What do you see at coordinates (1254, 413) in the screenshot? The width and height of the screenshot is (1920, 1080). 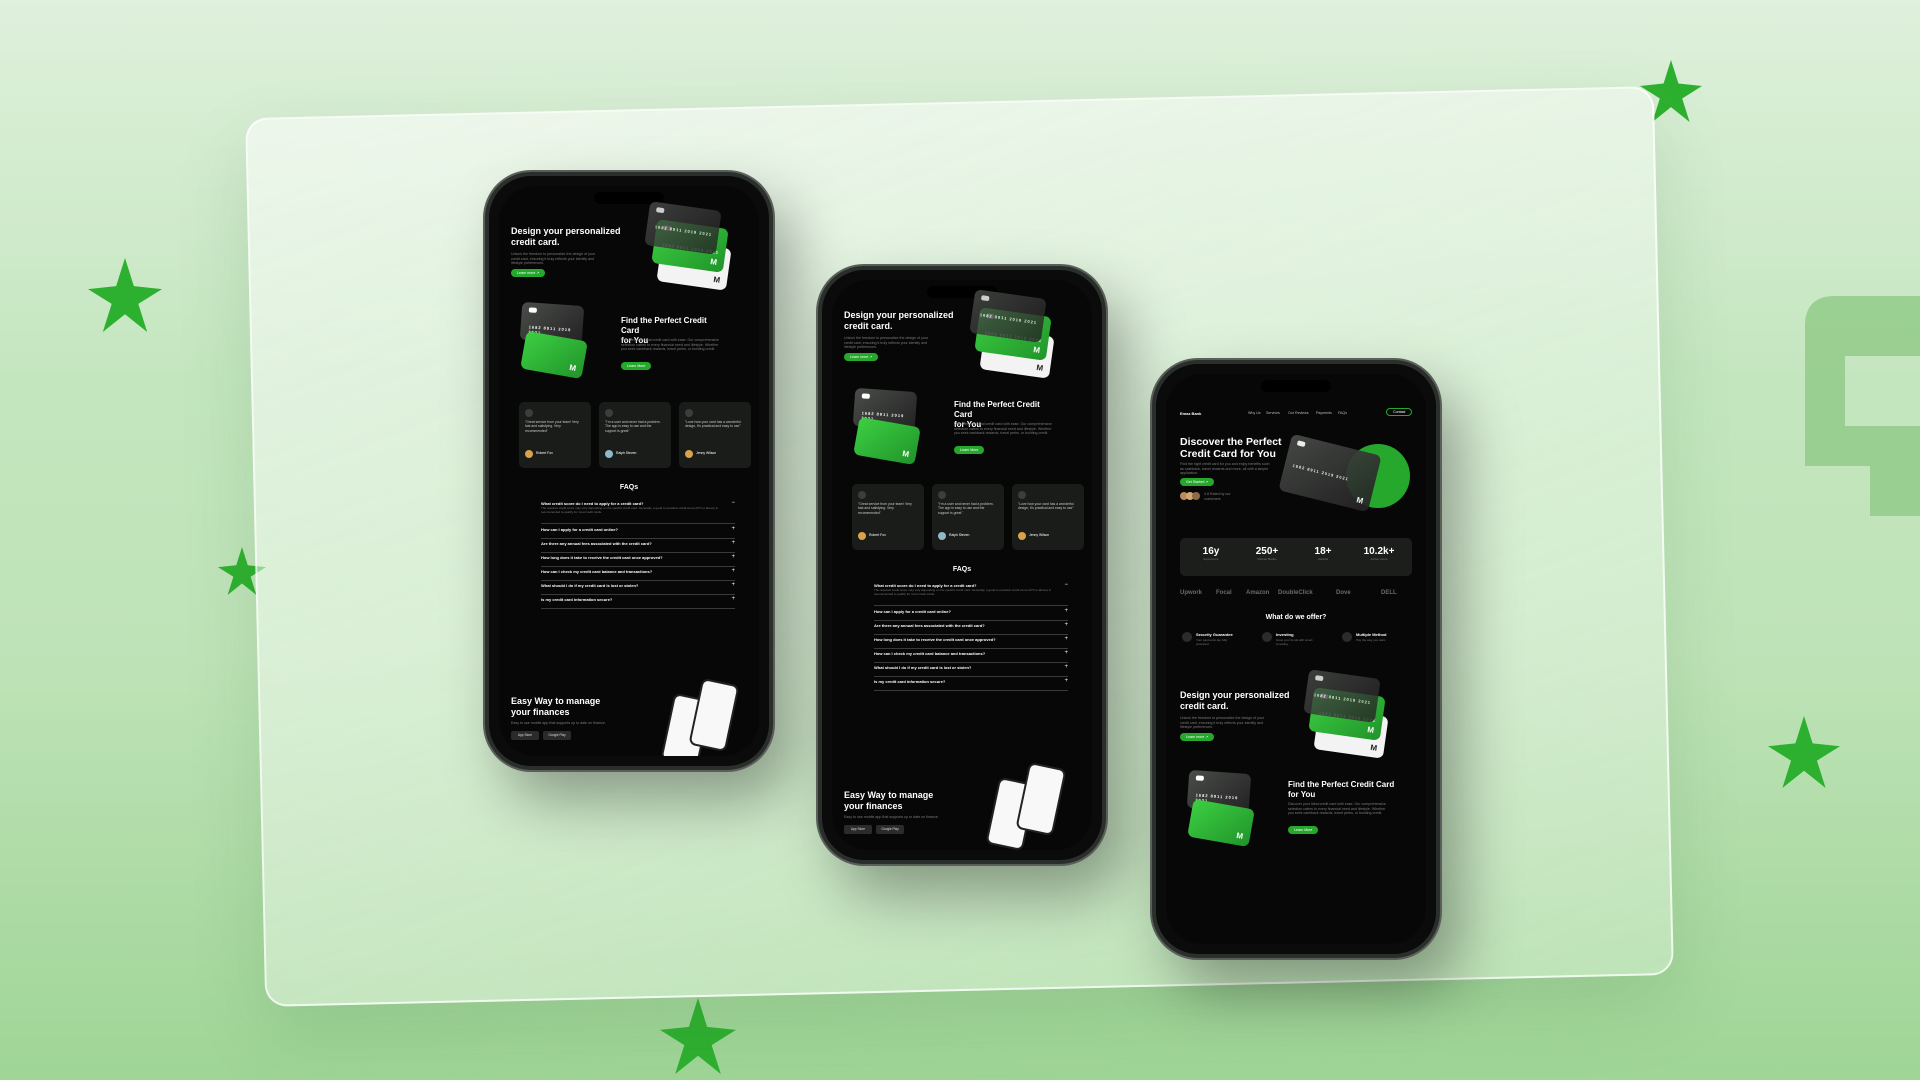 I see `nav-link: Why Us` at bounding box center [1254, 413].